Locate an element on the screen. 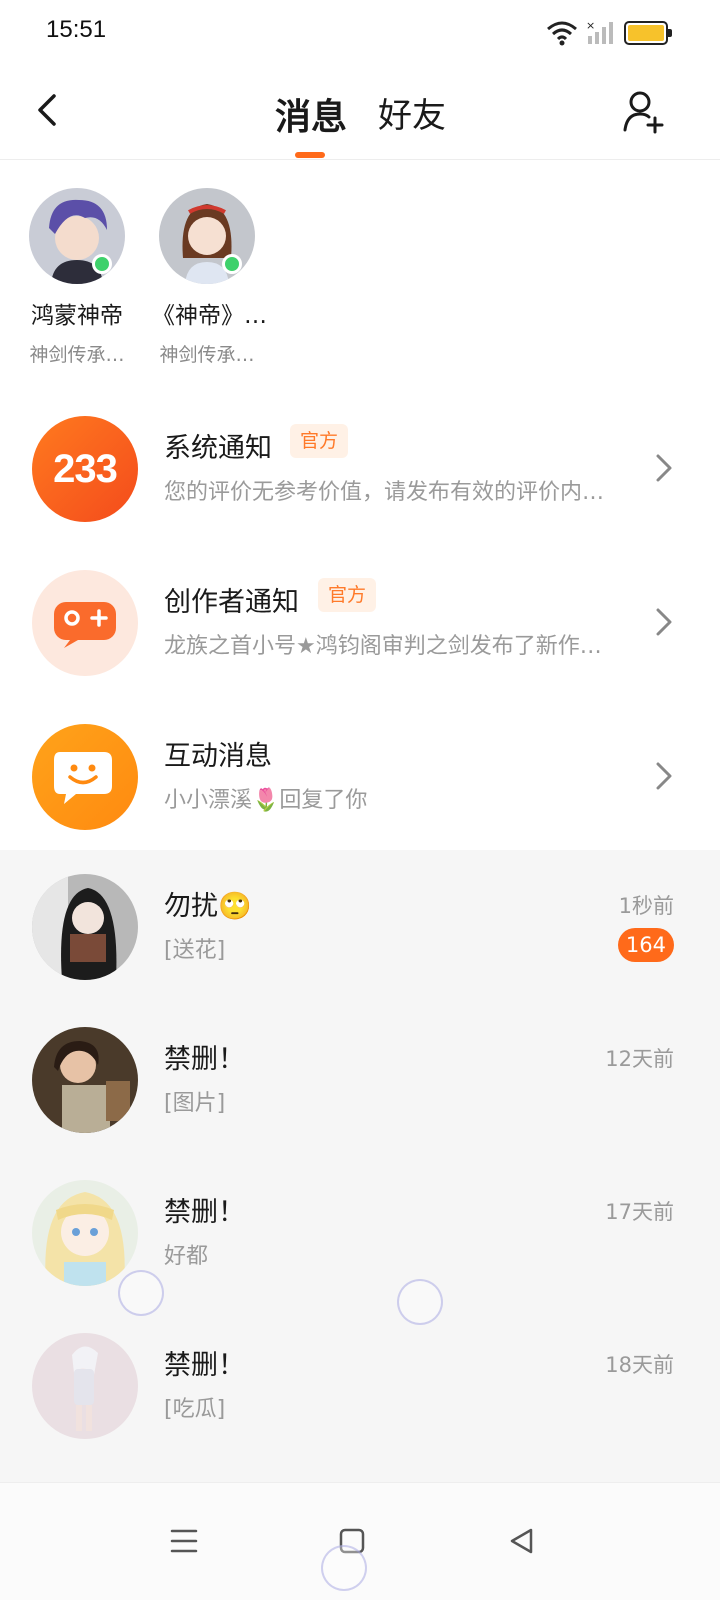 Image resolution: width=720 pixels, height=1600 pixels. chat-row: 禁删！ [吃瓜] 18天前 is located at coordinates (360, 1385).